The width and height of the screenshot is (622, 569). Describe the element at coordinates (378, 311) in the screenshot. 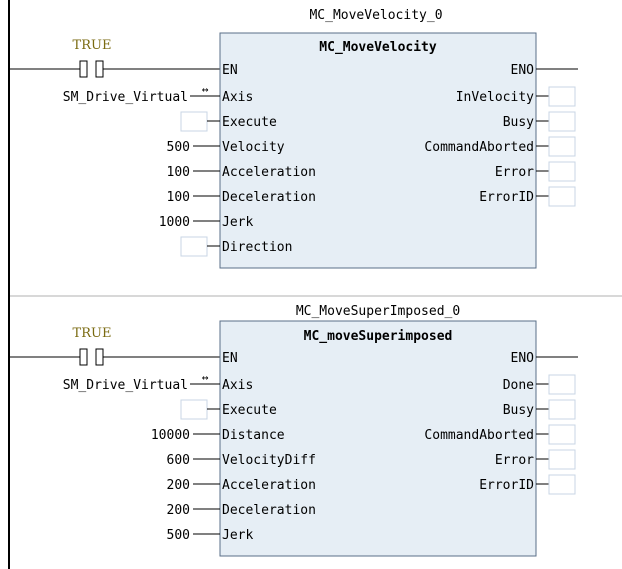

I see `fb-instance-name: MC_MoveSuperImposed_0` at that location.